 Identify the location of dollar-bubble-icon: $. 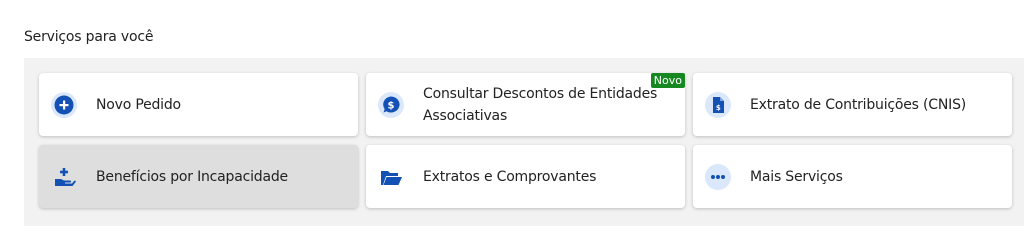
(391, 104).